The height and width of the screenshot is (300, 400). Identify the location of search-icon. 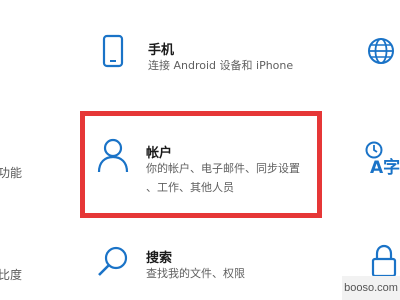
(113, 261).